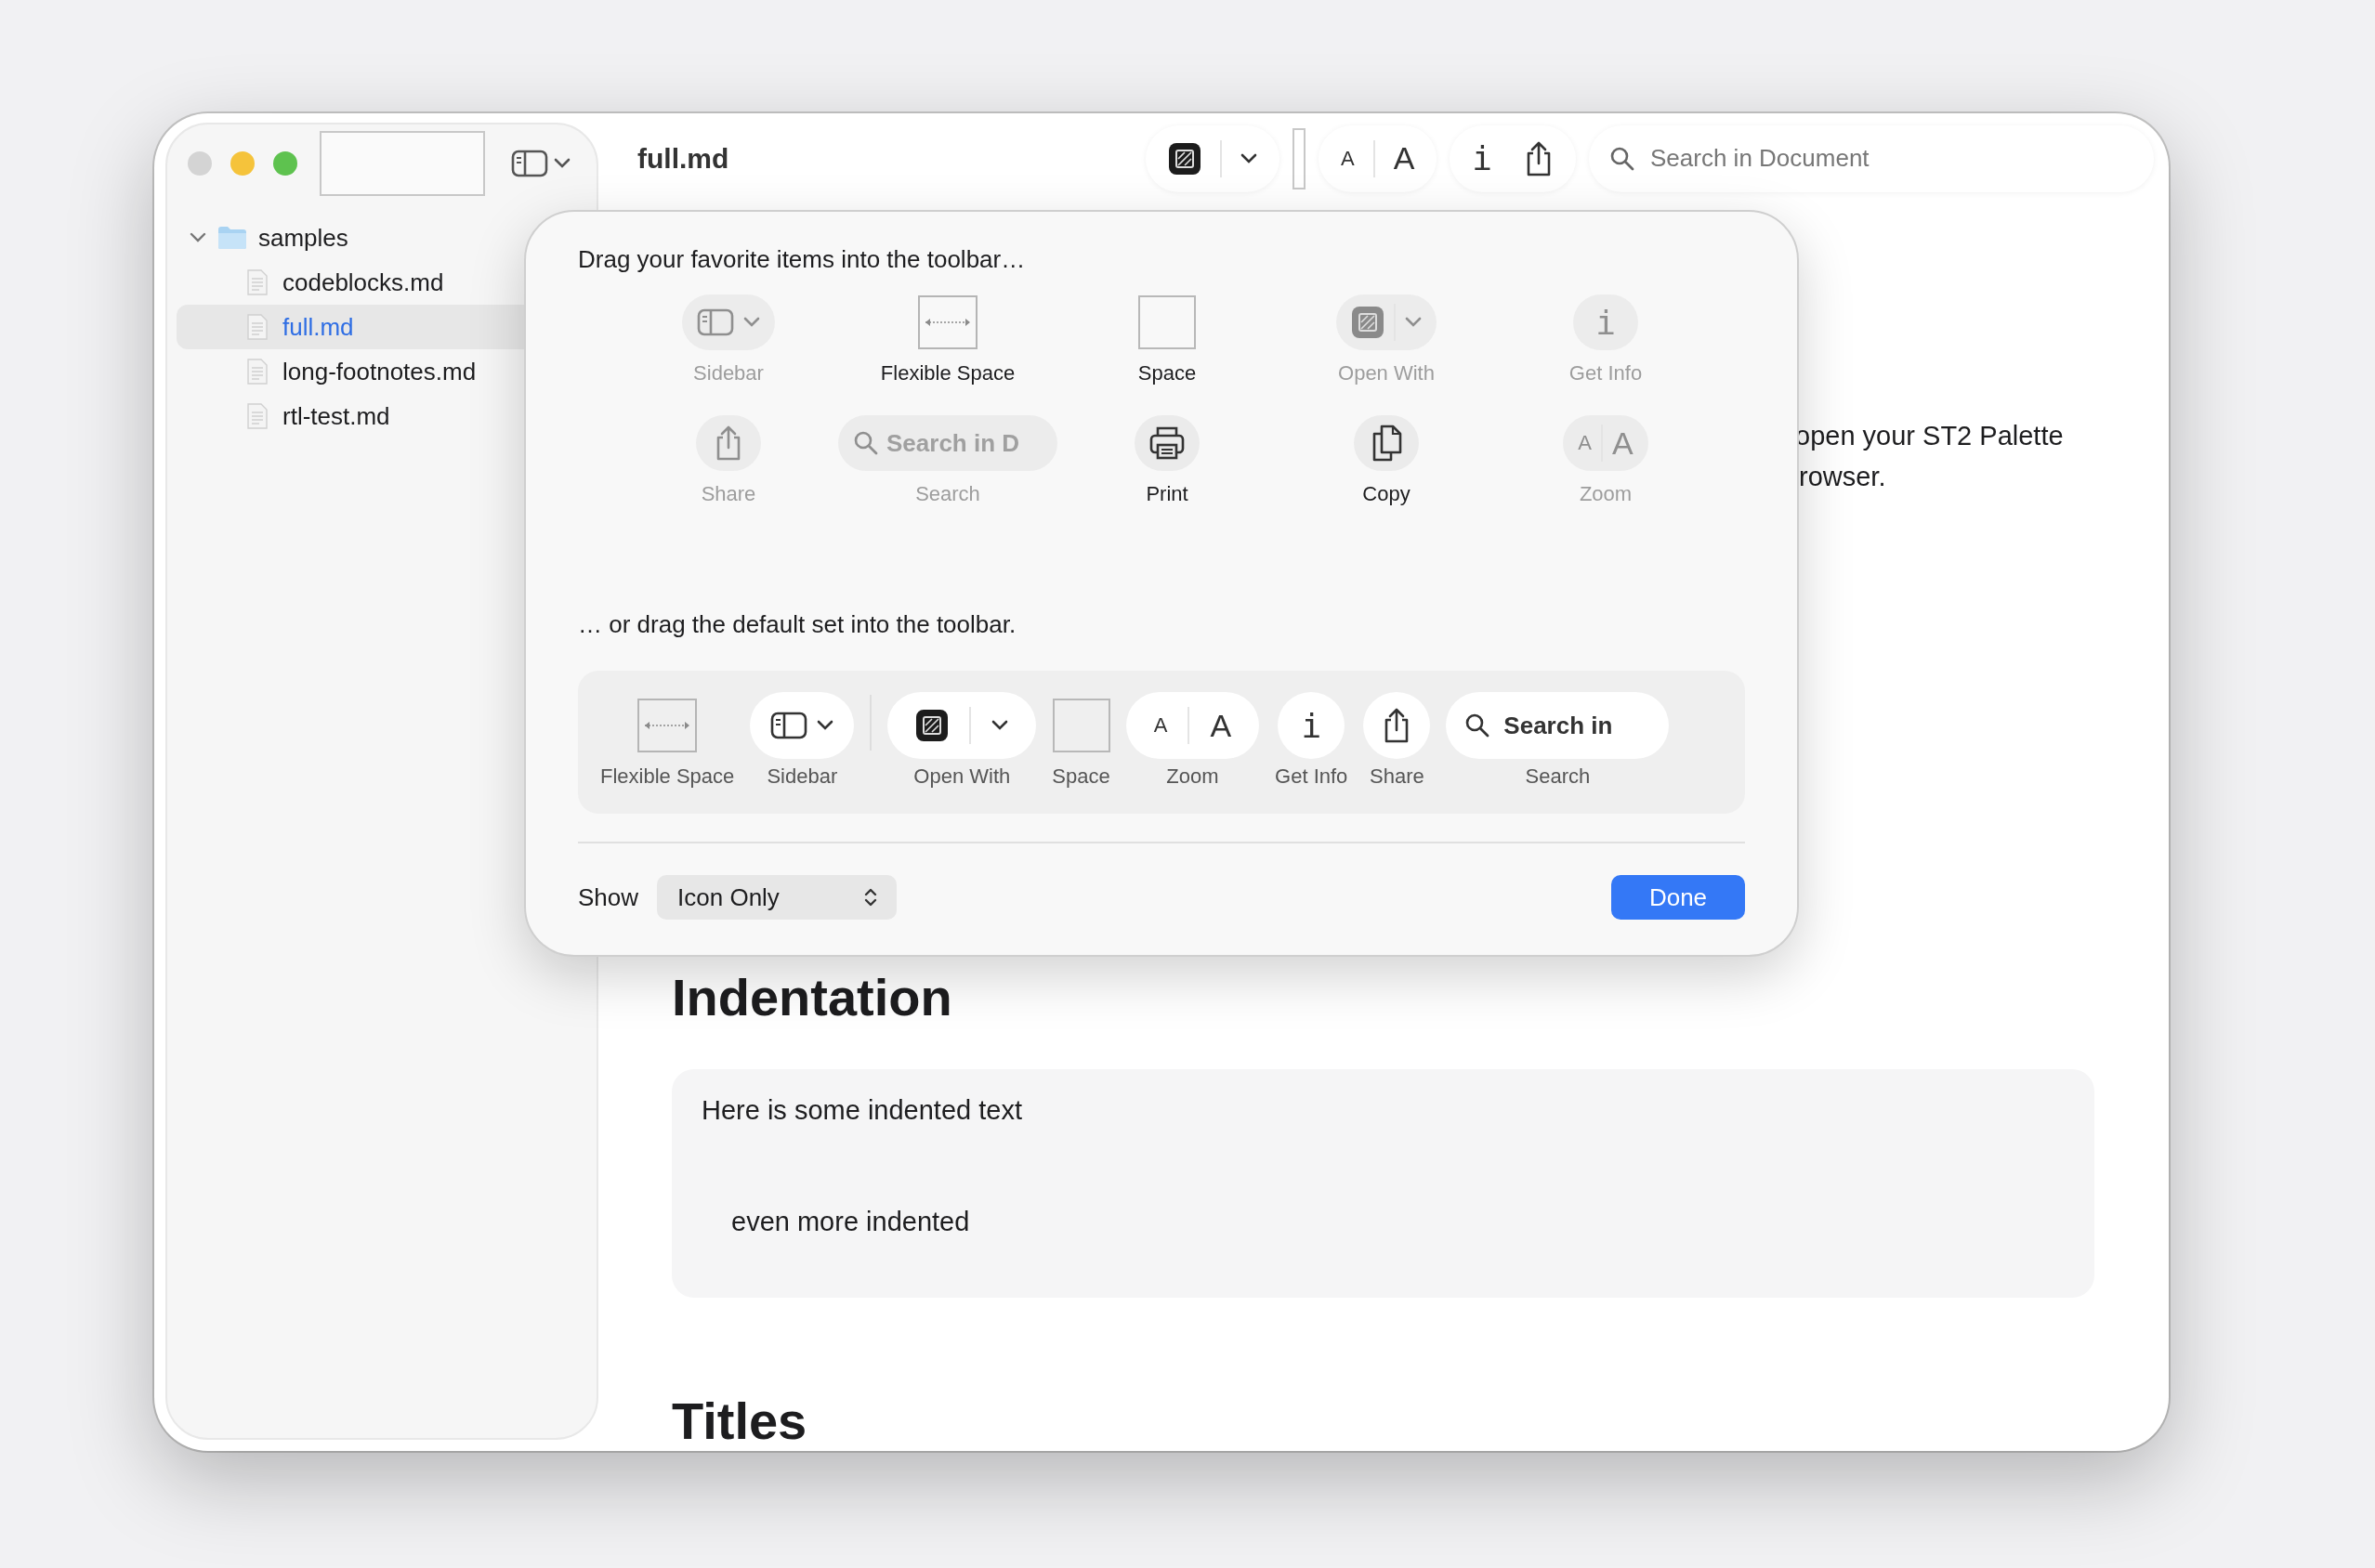  I want to click on item-label: Copy, so click(1386, 494).